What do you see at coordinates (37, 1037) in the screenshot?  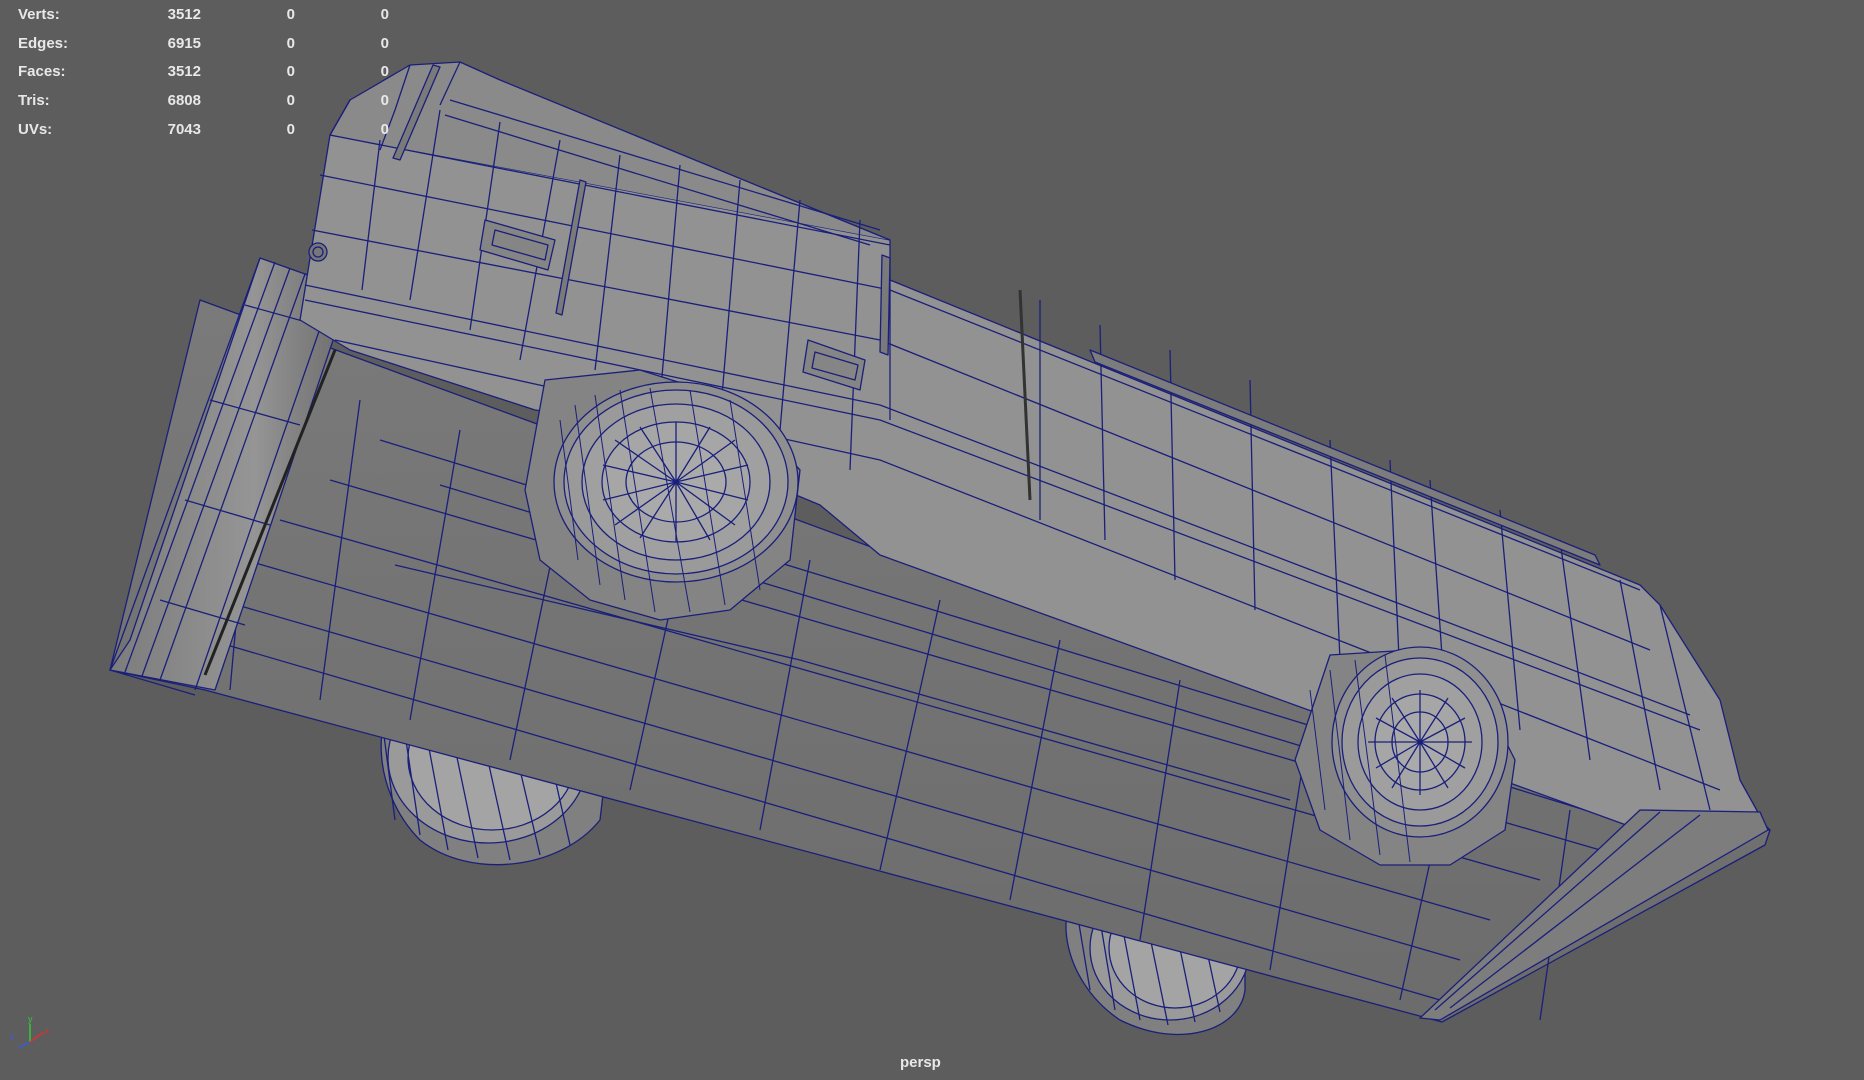 I see `x-axis-line` at bounding box center [37, 1037].